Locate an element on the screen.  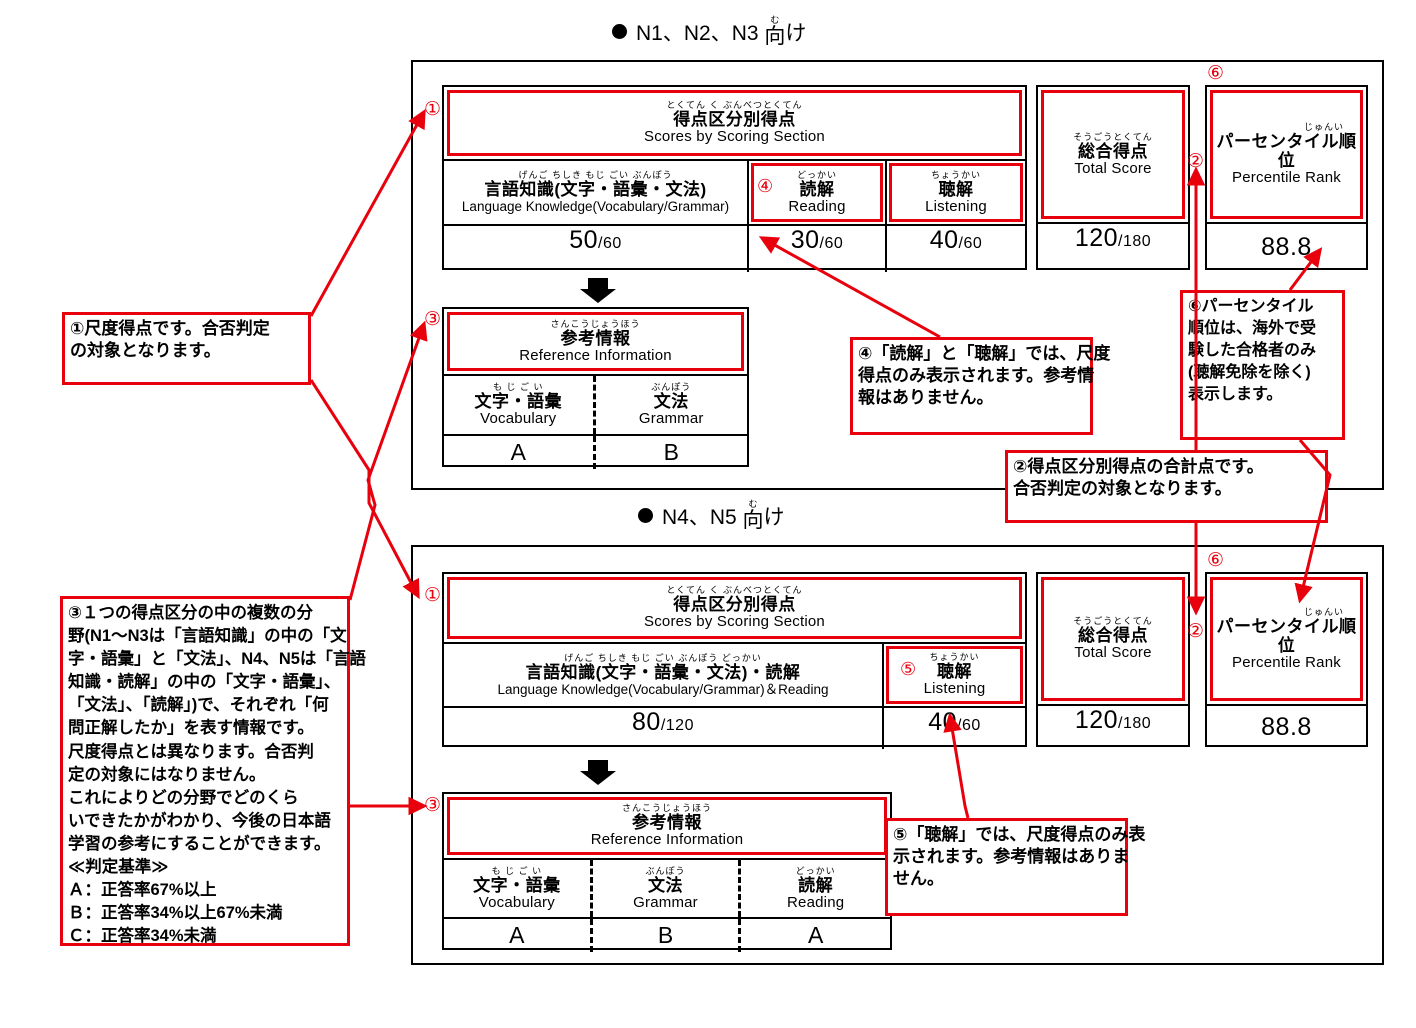
ref-col-reading-bottom: どっかい 読解 Reading is located at coordinates (815, 888).